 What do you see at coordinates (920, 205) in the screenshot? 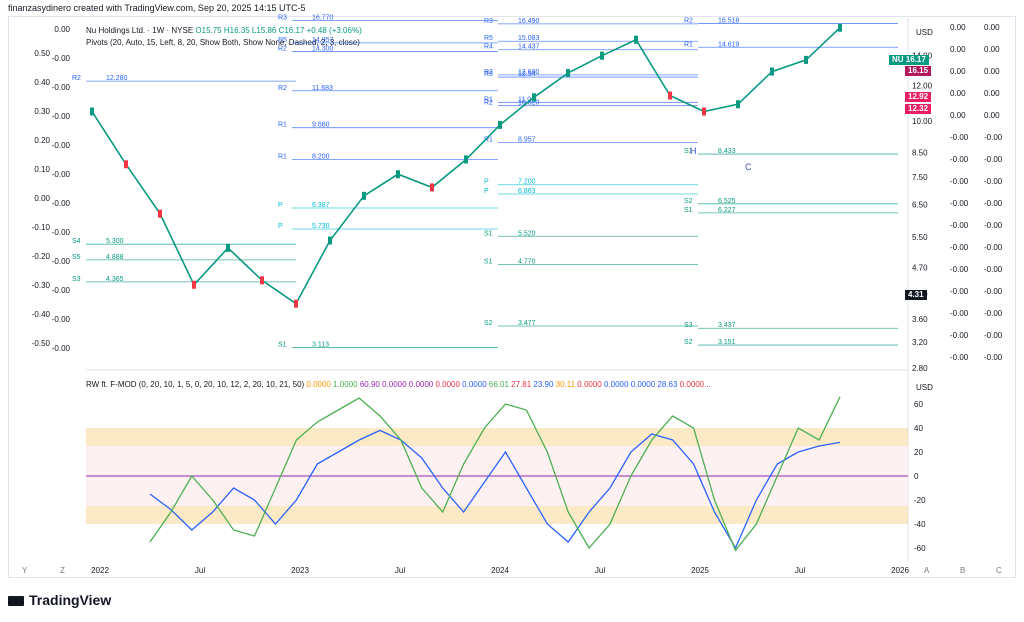
I see `price-axis-label: 6.50` at bounding box center [920, 205].